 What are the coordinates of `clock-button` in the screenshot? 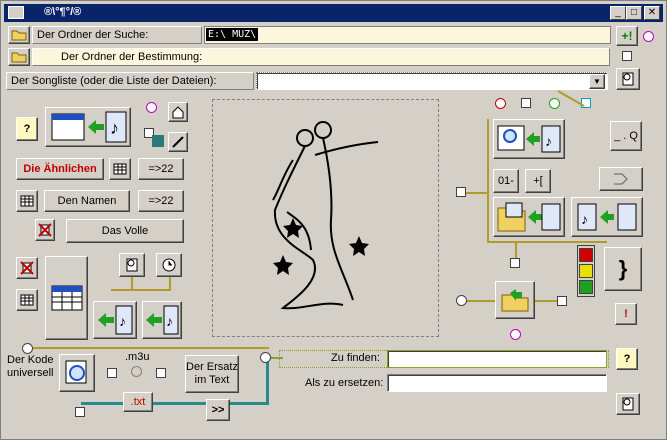 It's located at (169, 265).